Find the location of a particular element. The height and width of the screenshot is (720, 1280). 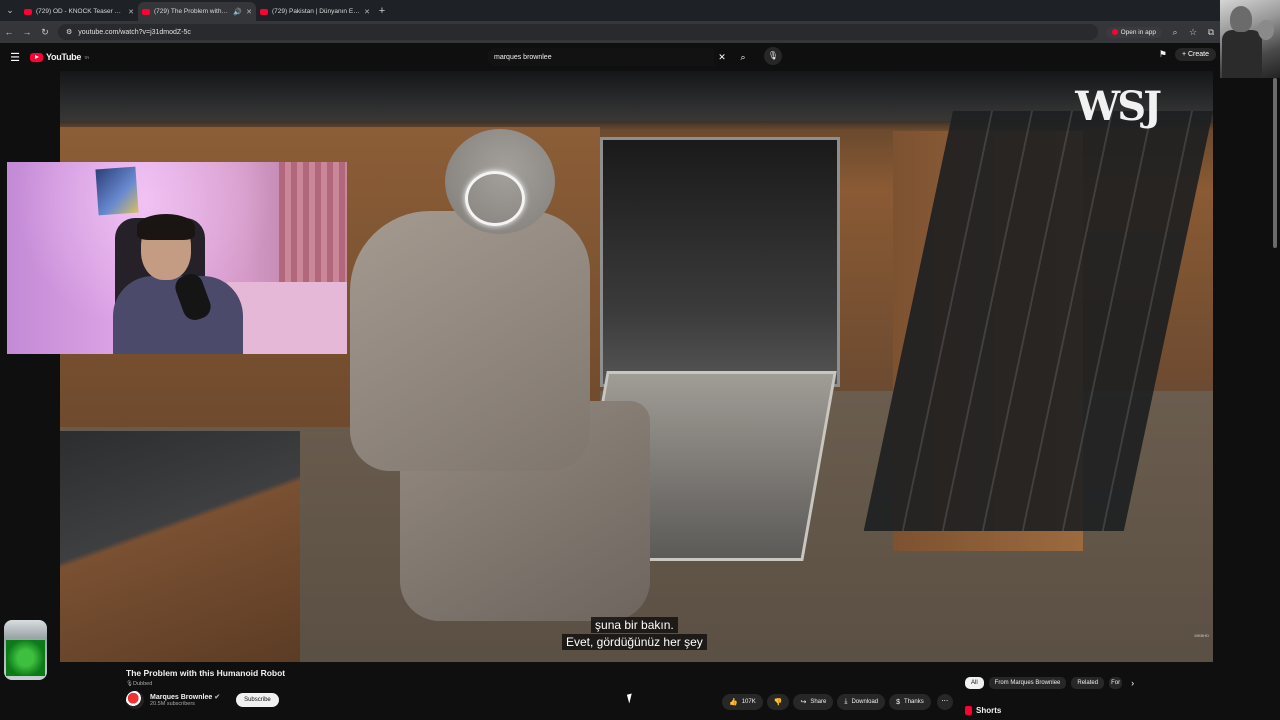

site-info-icon: ⚙ is located at coordinates (69, 32).